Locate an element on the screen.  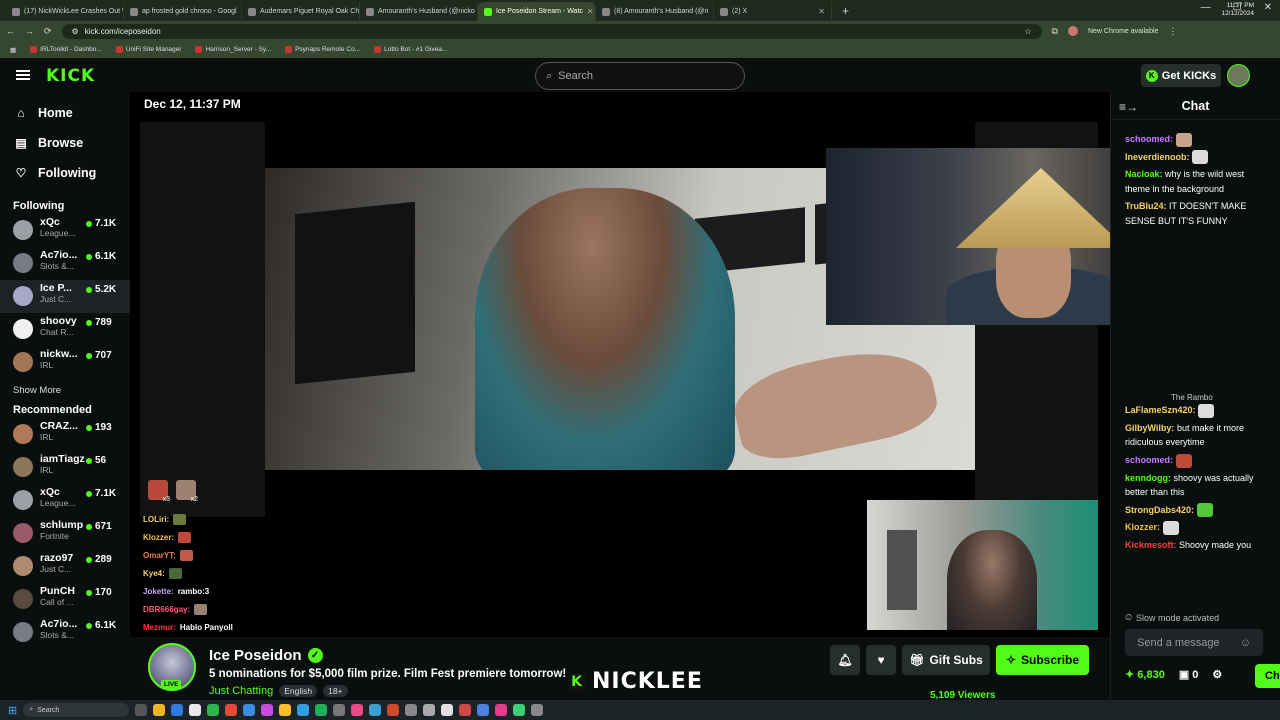
search-input: ⌕ Search is located at coordinates (640, 76).